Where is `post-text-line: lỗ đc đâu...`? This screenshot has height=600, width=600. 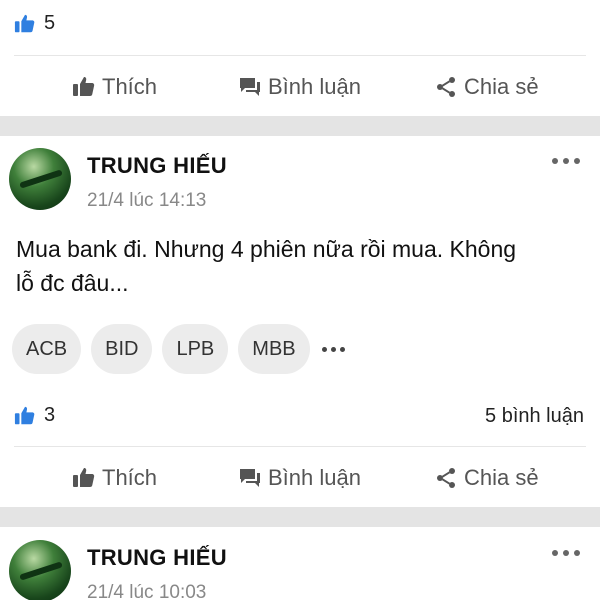
post-text-line: lỗ đc đâu... is located at coordinates (72, 283).